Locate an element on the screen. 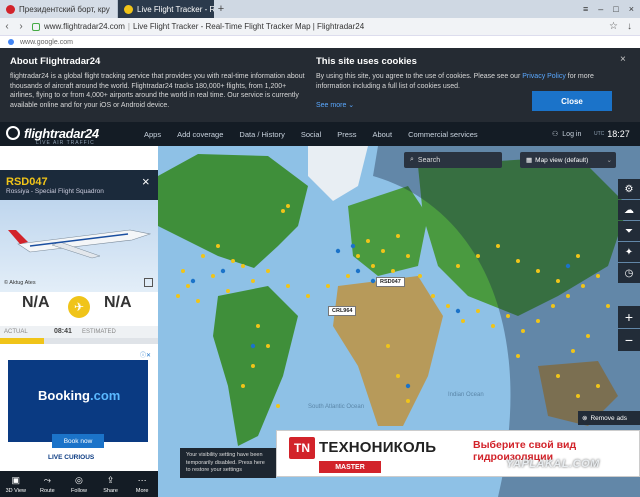 Image resolution: width=640 pixels, height=497 pixels. user-icon: ⚇ is located at coordinates (555, 134).